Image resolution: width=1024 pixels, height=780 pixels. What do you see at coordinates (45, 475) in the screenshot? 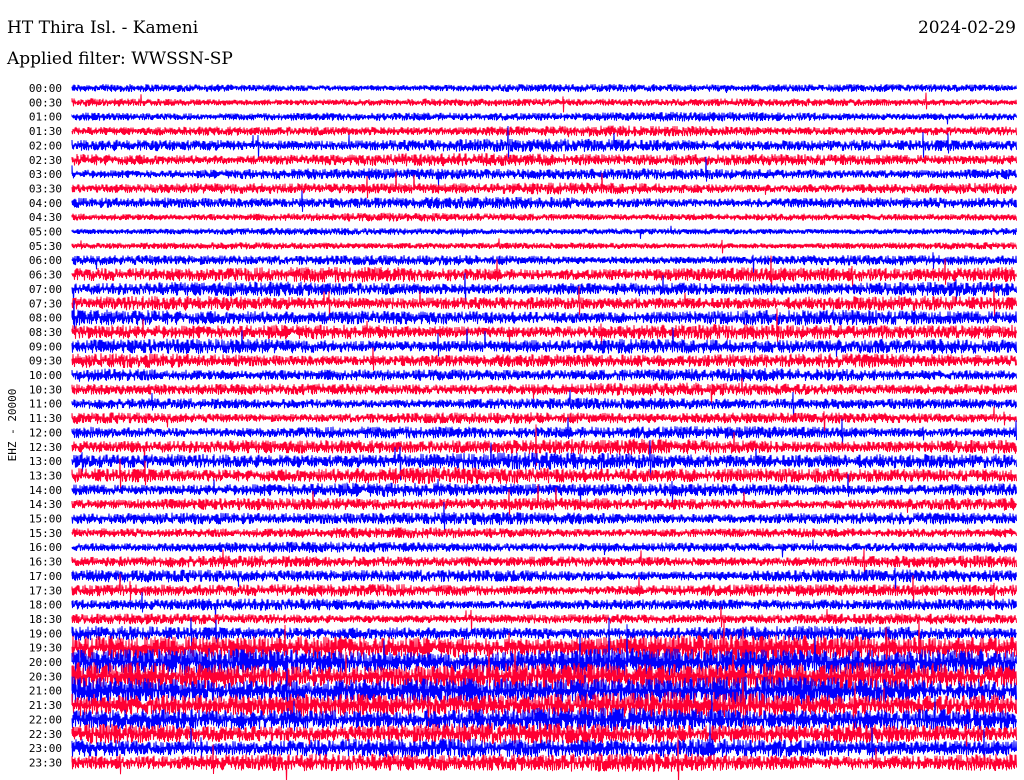
I see `time-tick-label: 13:30` at bounding box center [45, 475].